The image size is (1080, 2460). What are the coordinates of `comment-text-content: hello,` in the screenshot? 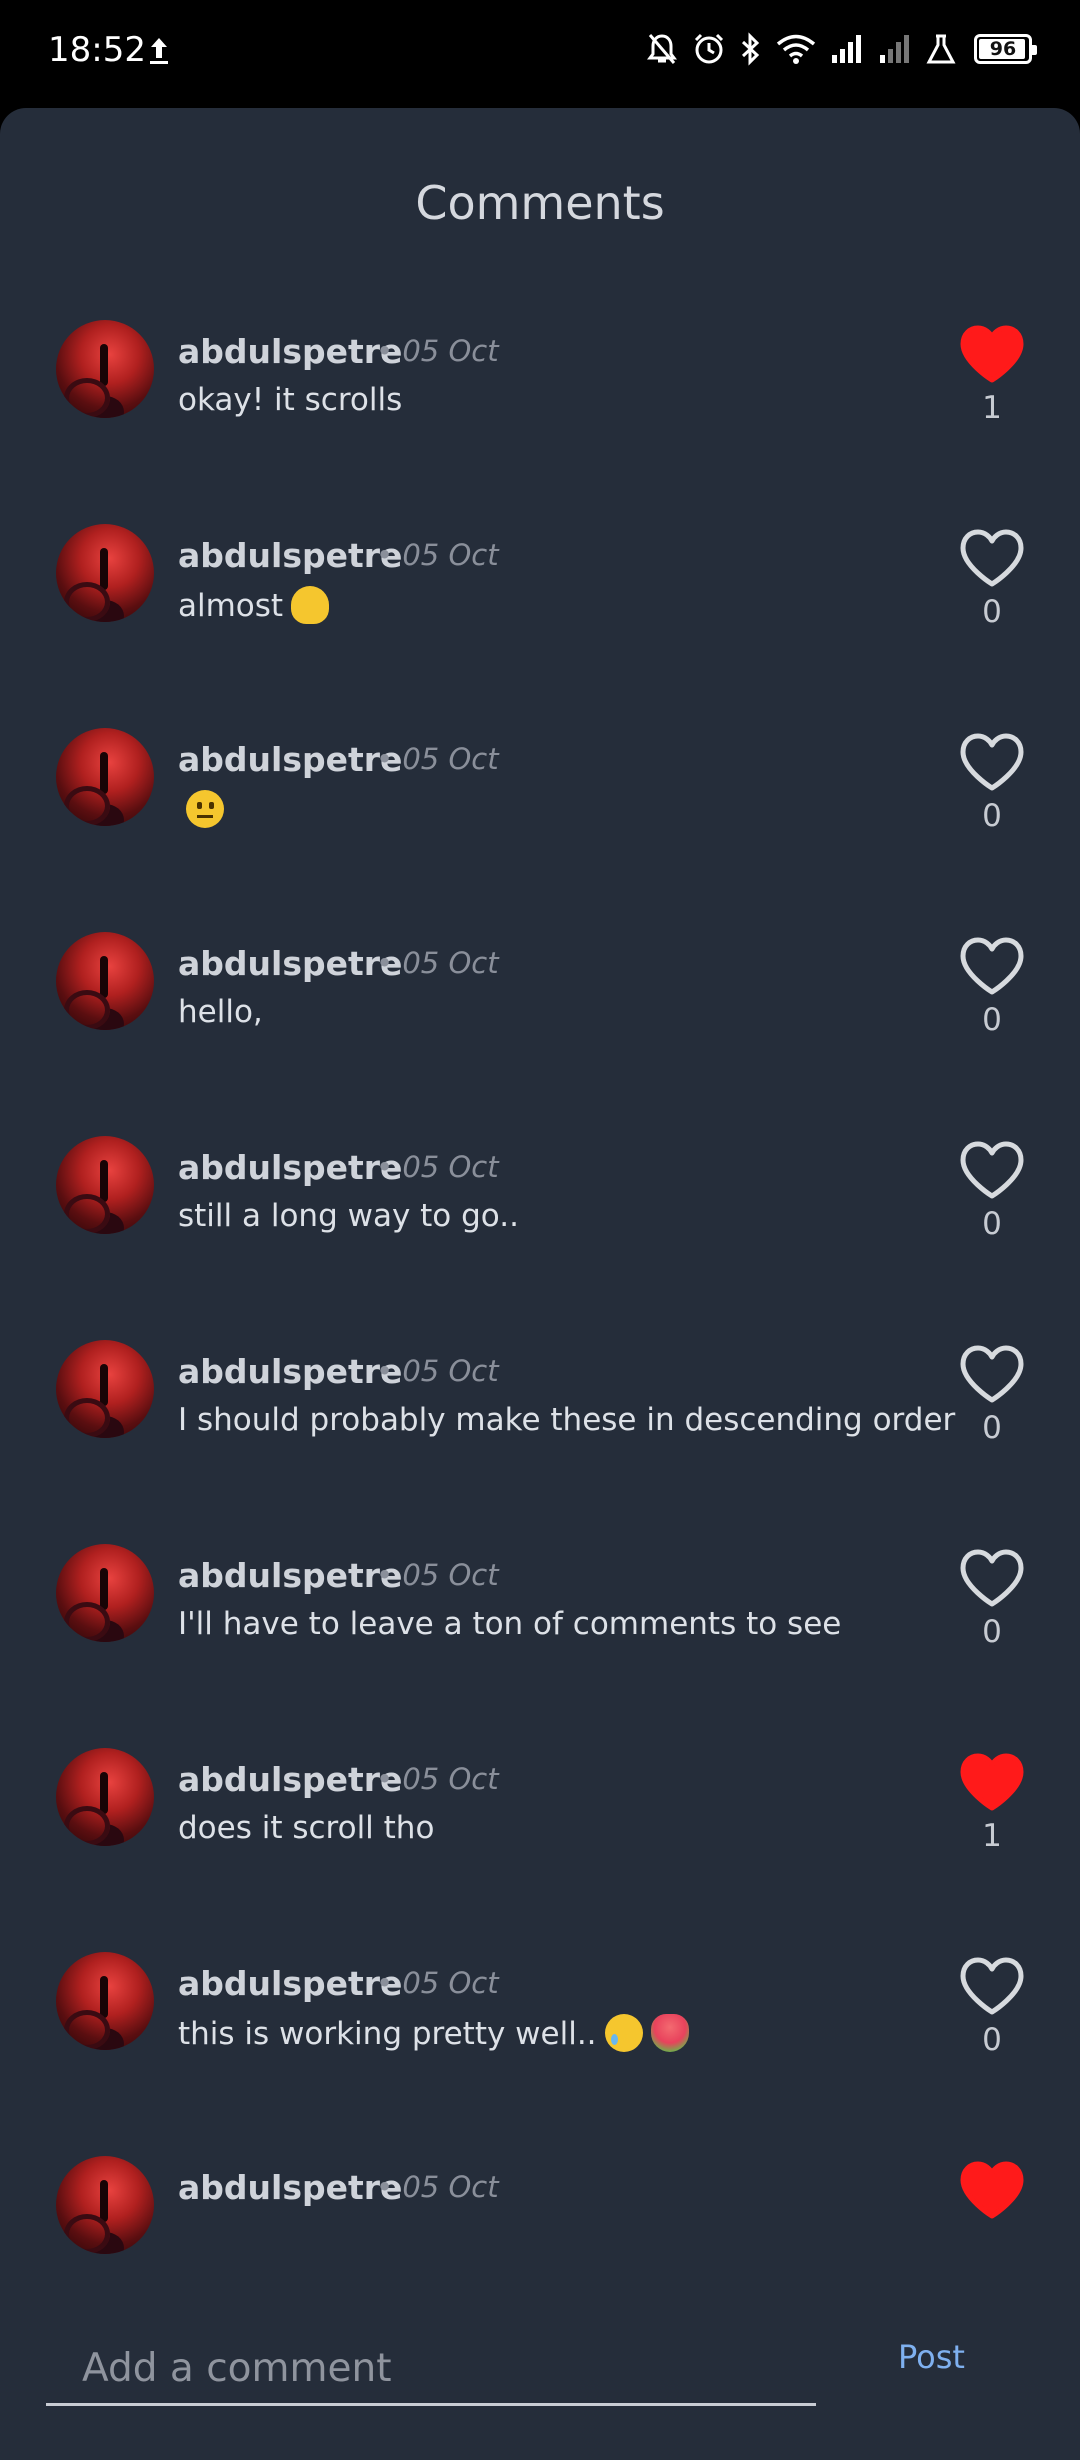 It's located at (220, 1012).